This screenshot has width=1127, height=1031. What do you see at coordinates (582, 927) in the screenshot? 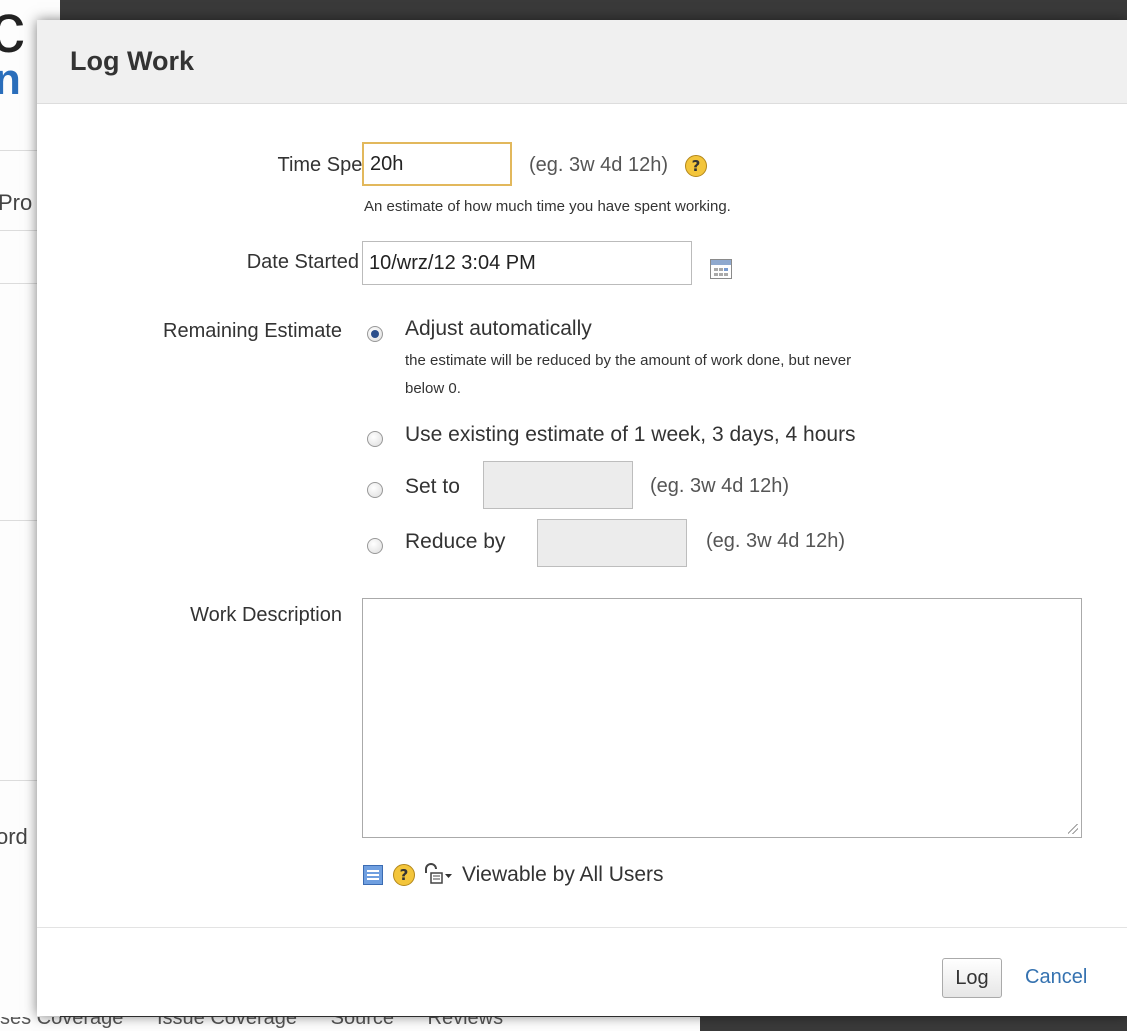
I see `footer-divider` at bounding box center [582, 927].